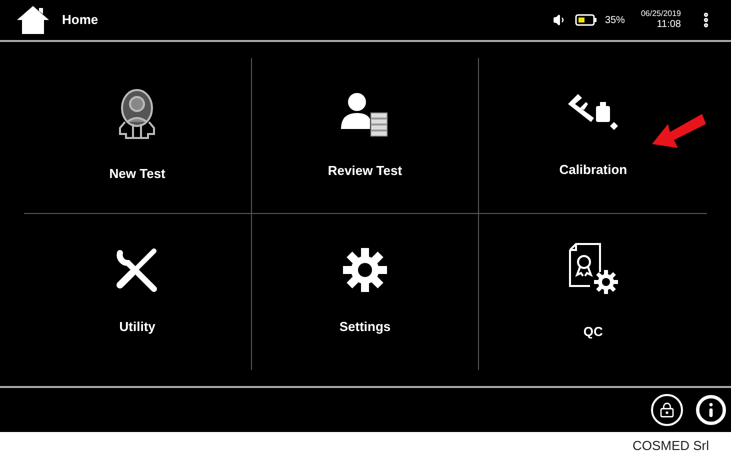  I want to click on menu-tile: New Test, so click(138, 136).